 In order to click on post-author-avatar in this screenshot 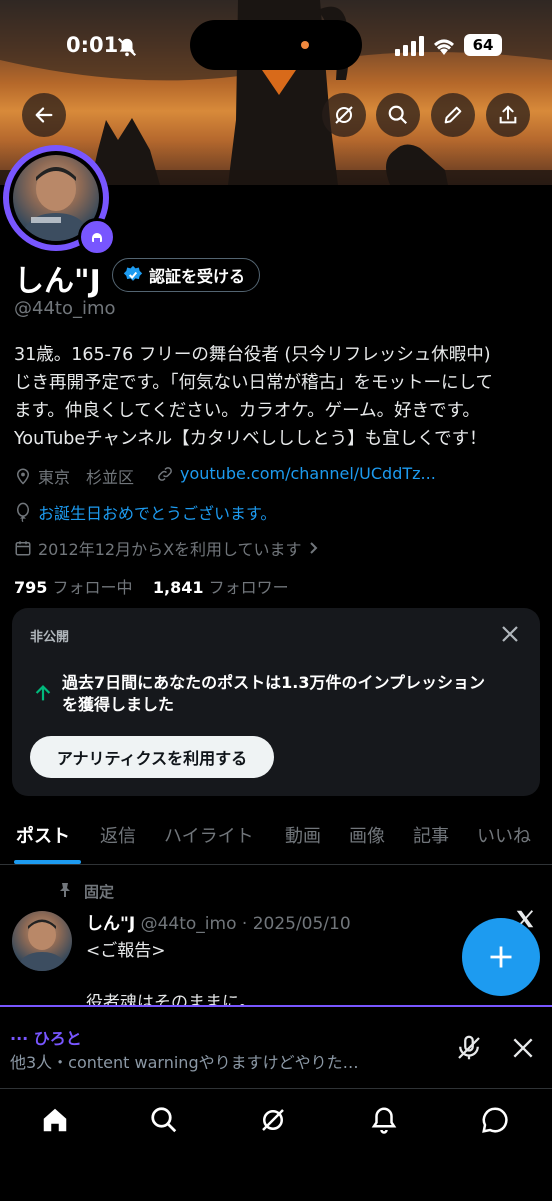, I will do `click(42, 941)`.